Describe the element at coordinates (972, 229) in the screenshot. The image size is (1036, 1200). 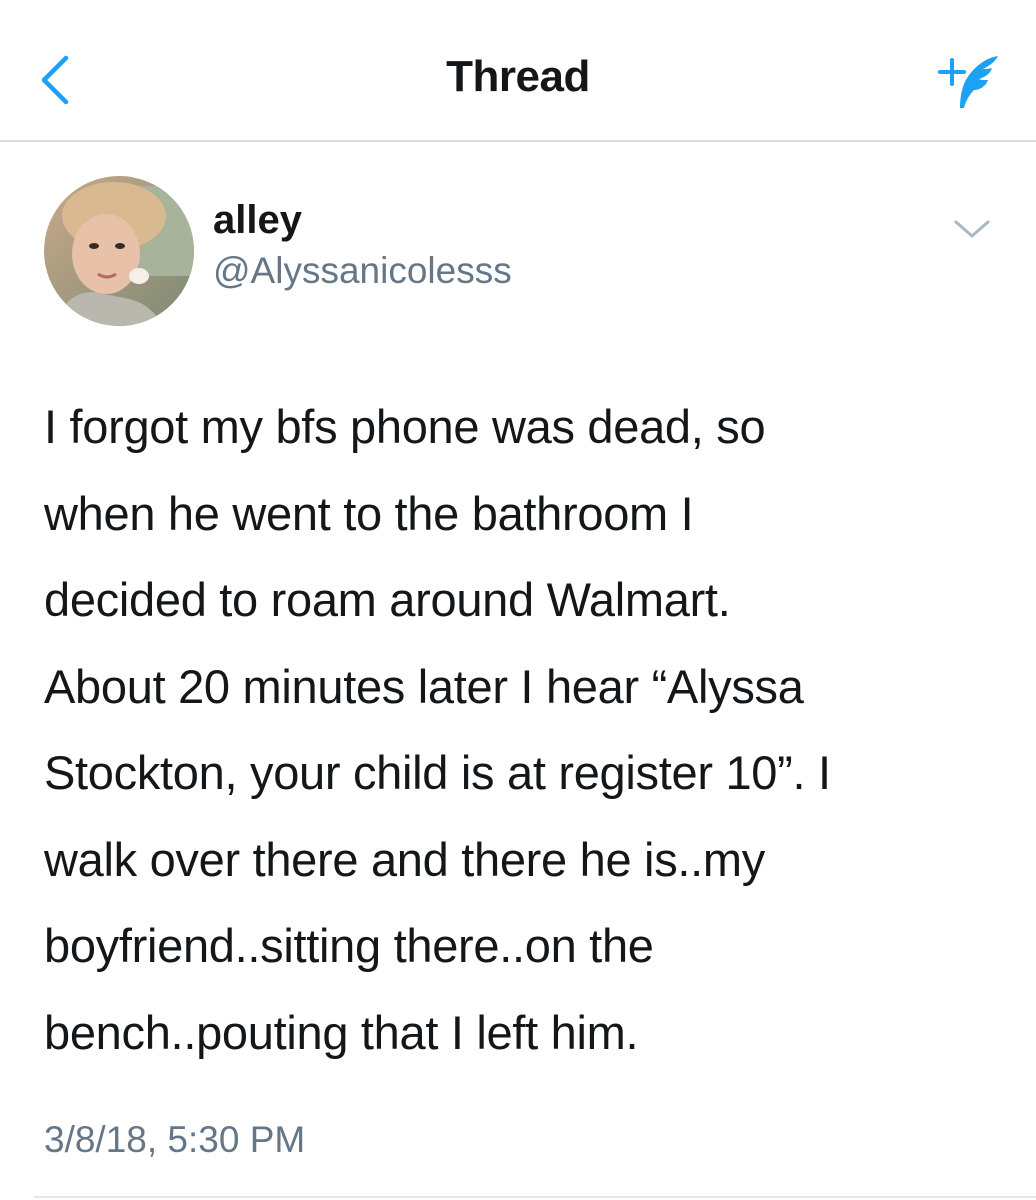
I see `chevron-down-icon` at that location.